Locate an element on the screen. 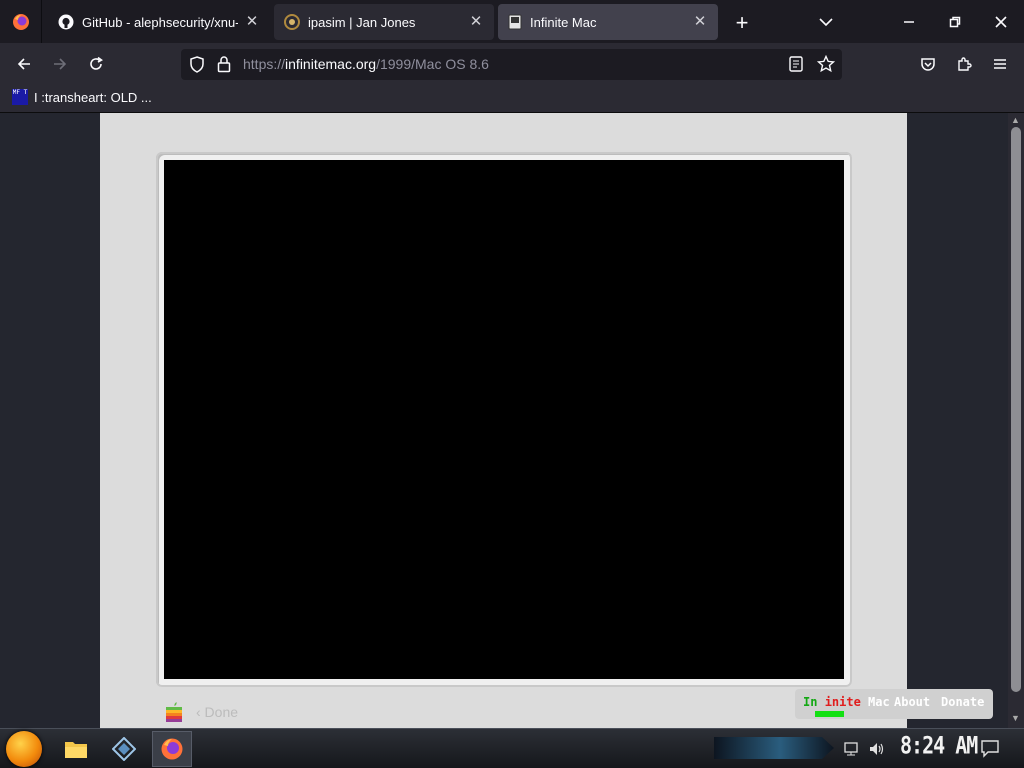  pocket-icon is located at coordinates (928, 64).